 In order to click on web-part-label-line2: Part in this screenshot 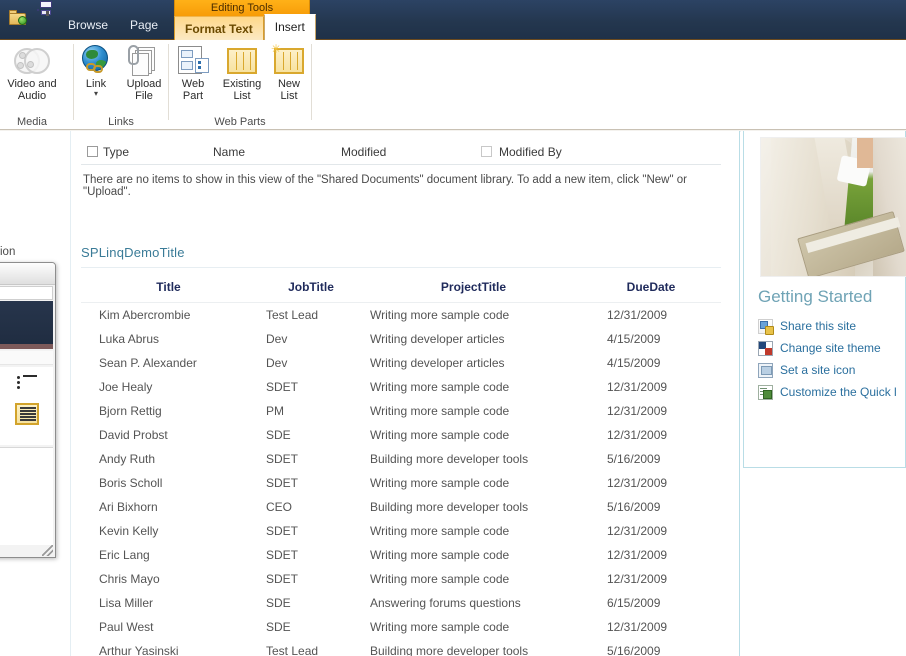, I will do `click(193, 96)`.